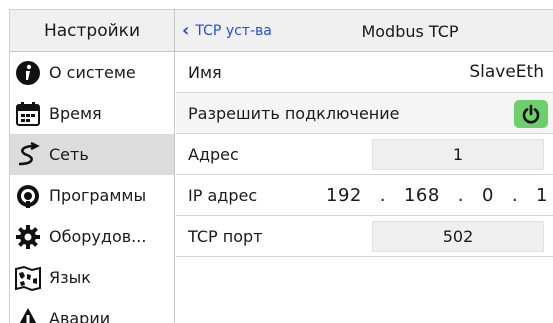 The height and width of the screenshot is (323, 553). What do you see at coordinates (294, 113) in the screenshot?
I see `allow-connection-label: Разрешить подключение` at bounding box center [294, 113].